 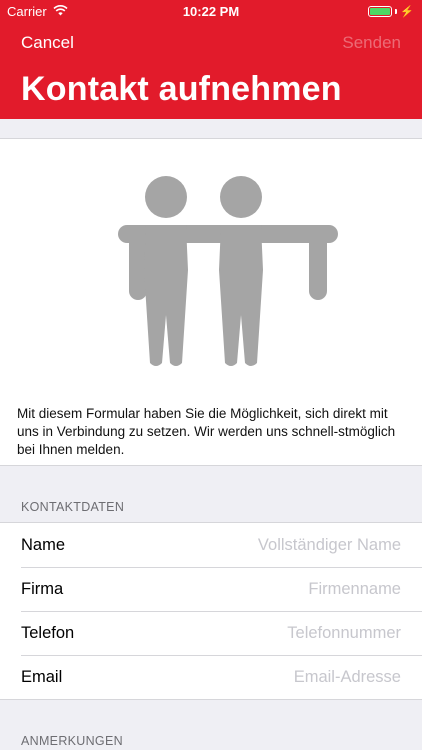 I want to click on status-time: 10:22 PM, so click(x=211, y=11).